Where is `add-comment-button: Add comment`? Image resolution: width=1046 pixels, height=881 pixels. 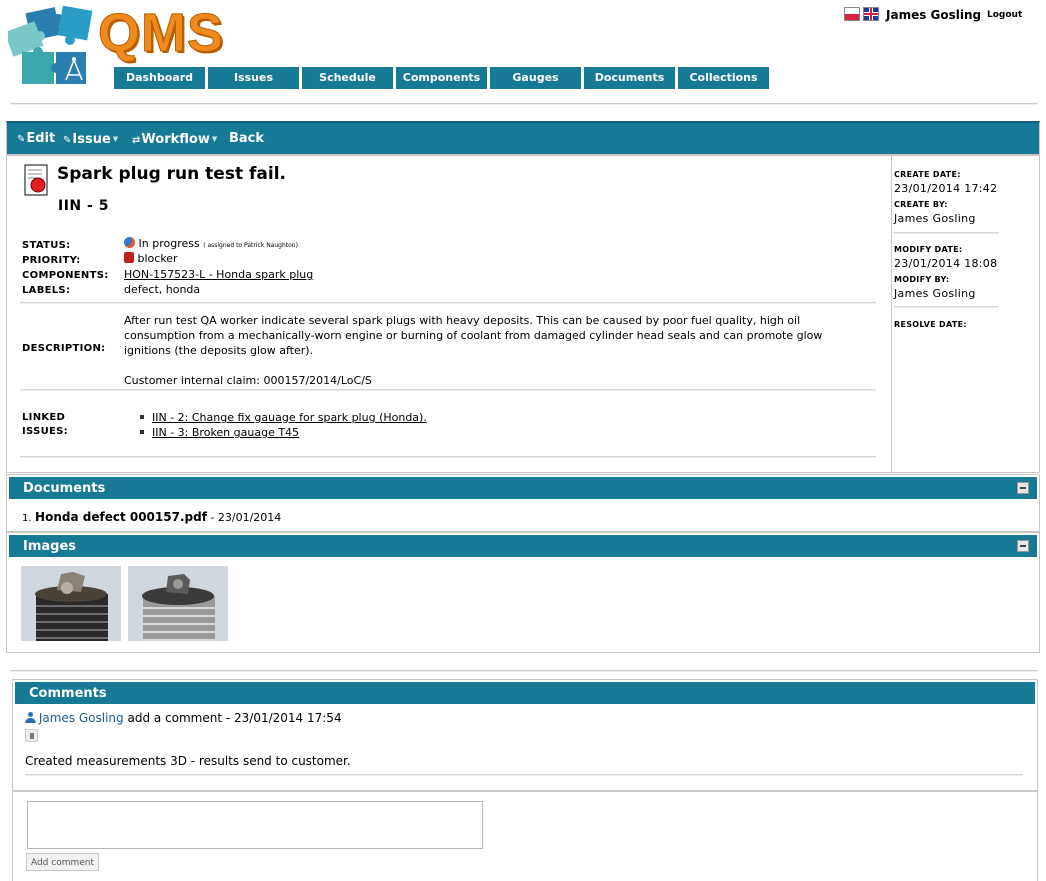 add-comment-button: Add comment is located at coordinates (62, 862).